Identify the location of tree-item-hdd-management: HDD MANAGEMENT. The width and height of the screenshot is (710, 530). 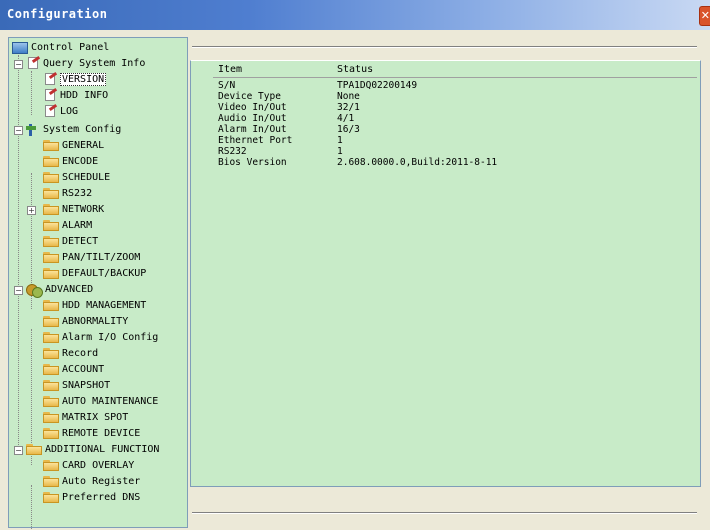
(94, 305).